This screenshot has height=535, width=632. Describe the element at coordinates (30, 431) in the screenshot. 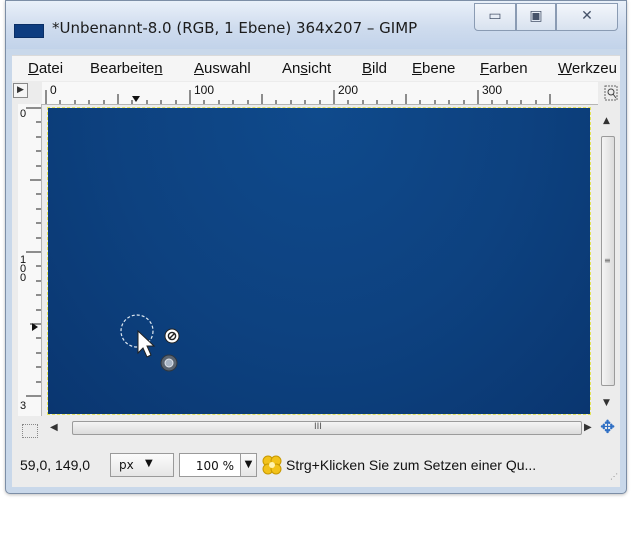

I see `quick-mask-icon` at that location.